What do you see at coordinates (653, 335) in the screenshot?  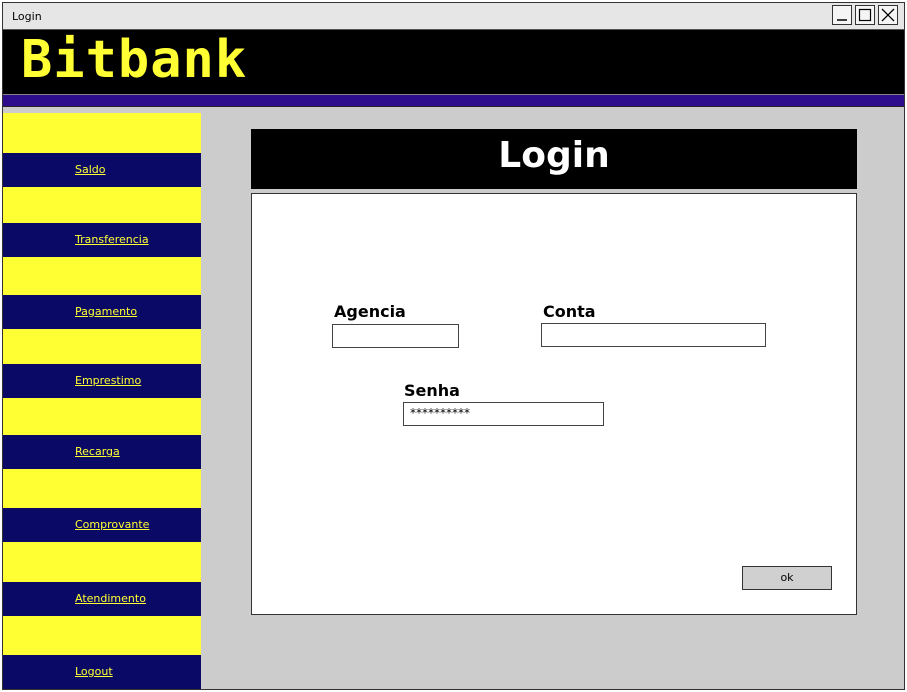 I see `conta-input` at bounding box center [653, 335].